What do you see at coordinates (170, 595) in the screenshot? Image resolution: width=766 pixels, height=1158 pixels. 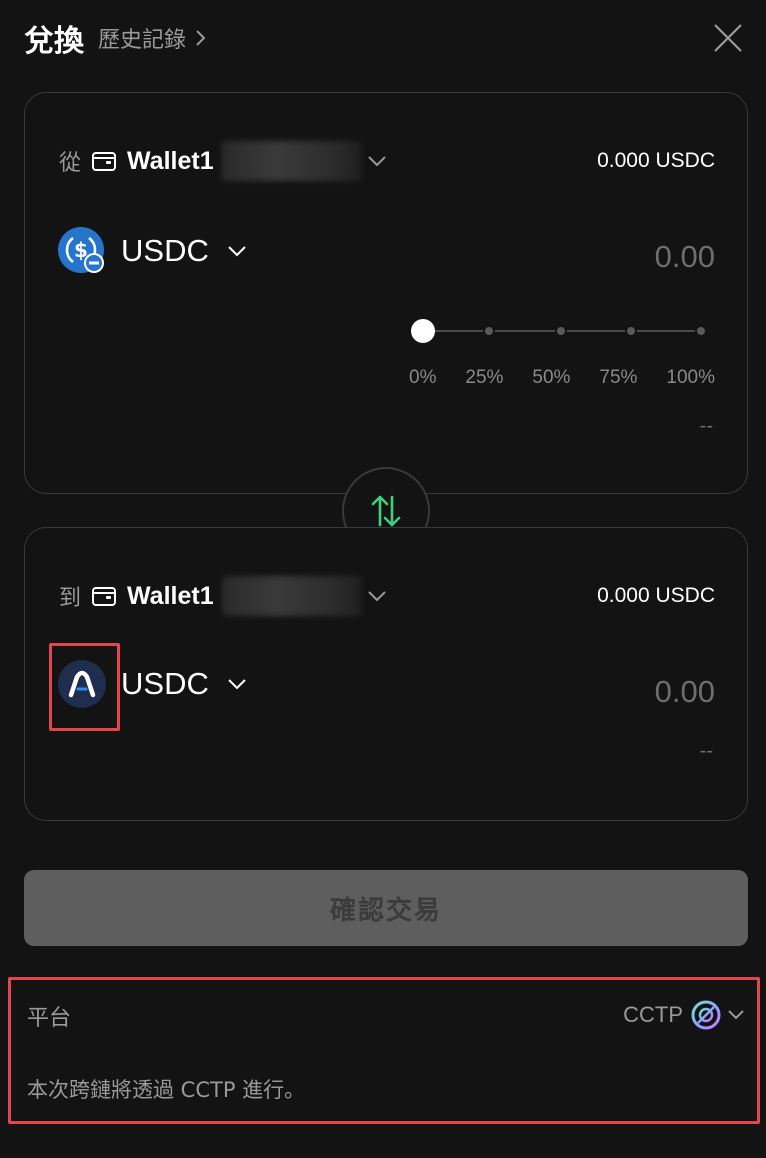 I see `to-wallet-name: Wallet1` at bounding box center [170, 595].